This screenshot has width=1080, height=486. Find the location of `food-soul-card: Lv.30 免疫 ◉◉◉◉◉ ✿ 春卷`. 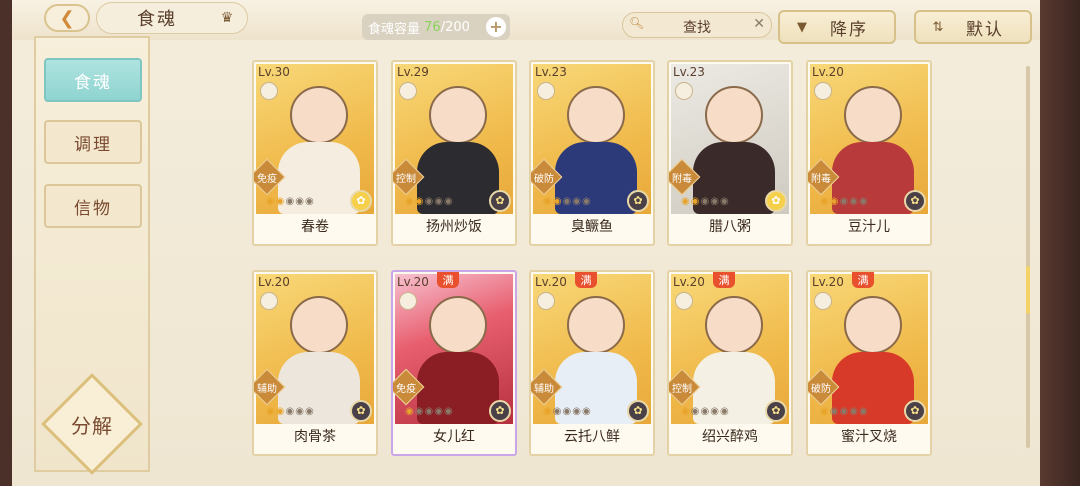

food-soul-card: Lv.30 免疫 ◉◉◉◉◉ ✿ 春卷 is located at coordinates (315, 153).